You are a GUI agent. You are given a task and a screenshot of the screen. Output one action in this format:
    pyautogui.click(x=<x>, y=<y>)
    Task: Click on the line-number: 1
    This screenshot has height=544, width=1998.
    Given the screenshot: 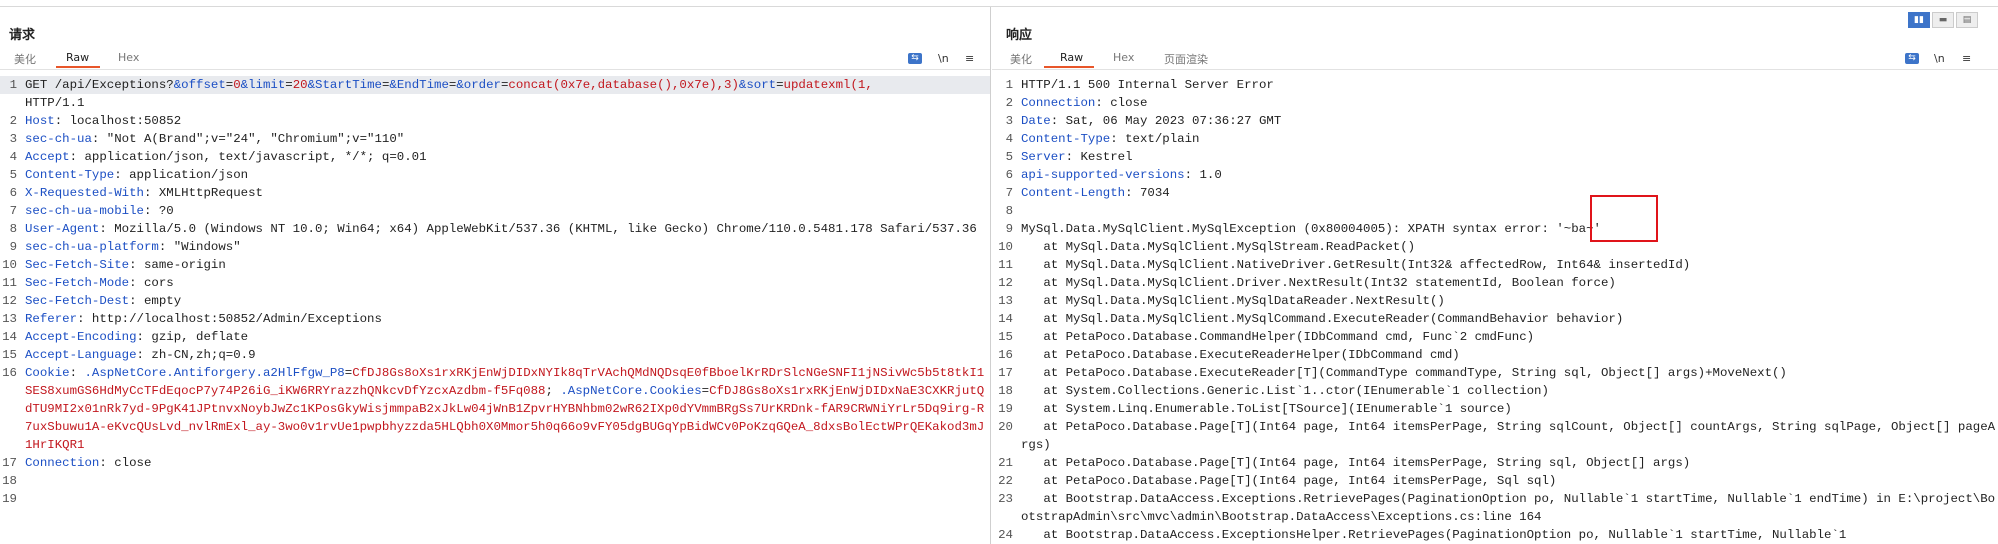 What is the action you would take?
    pyautogui.click(x=13, y=85)
    